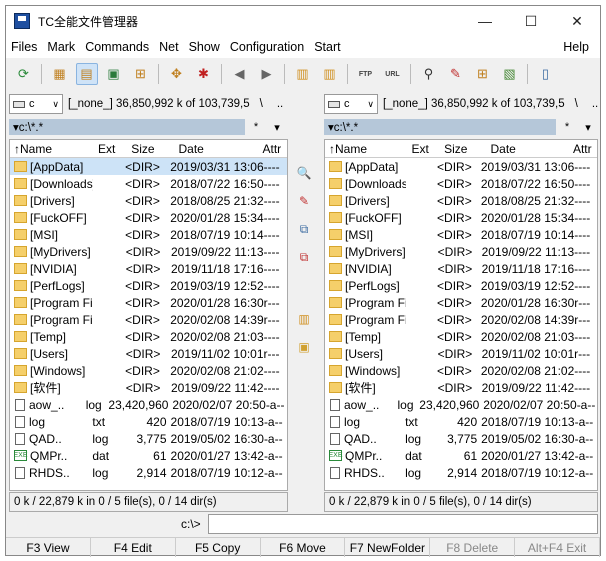 The width and height of the screenshot is (606, 561). I want to click on thumbnail-view-icon: ▣, so click(114, 74).